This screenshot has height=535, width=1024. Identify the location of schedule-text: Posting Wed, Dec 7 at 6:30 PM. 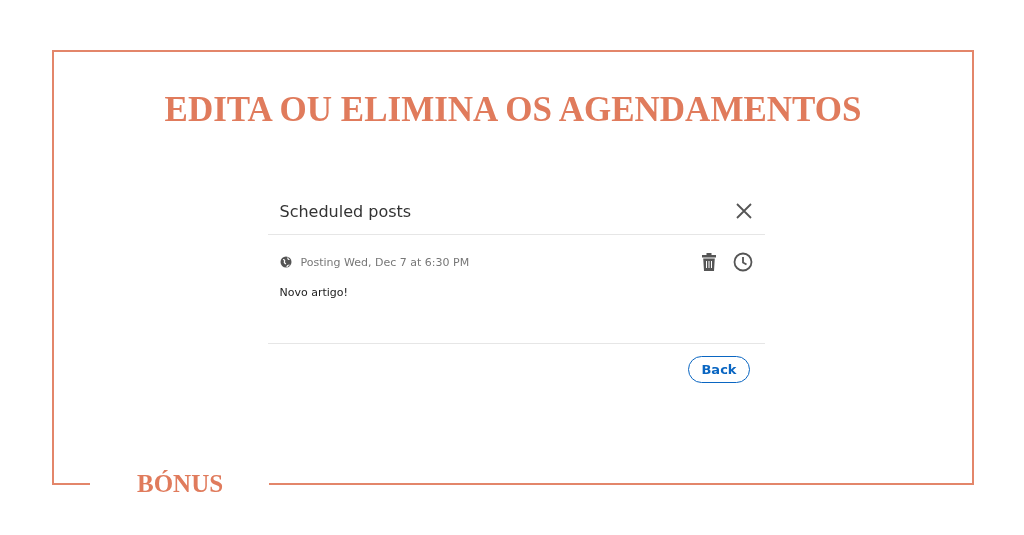
(385, 262).